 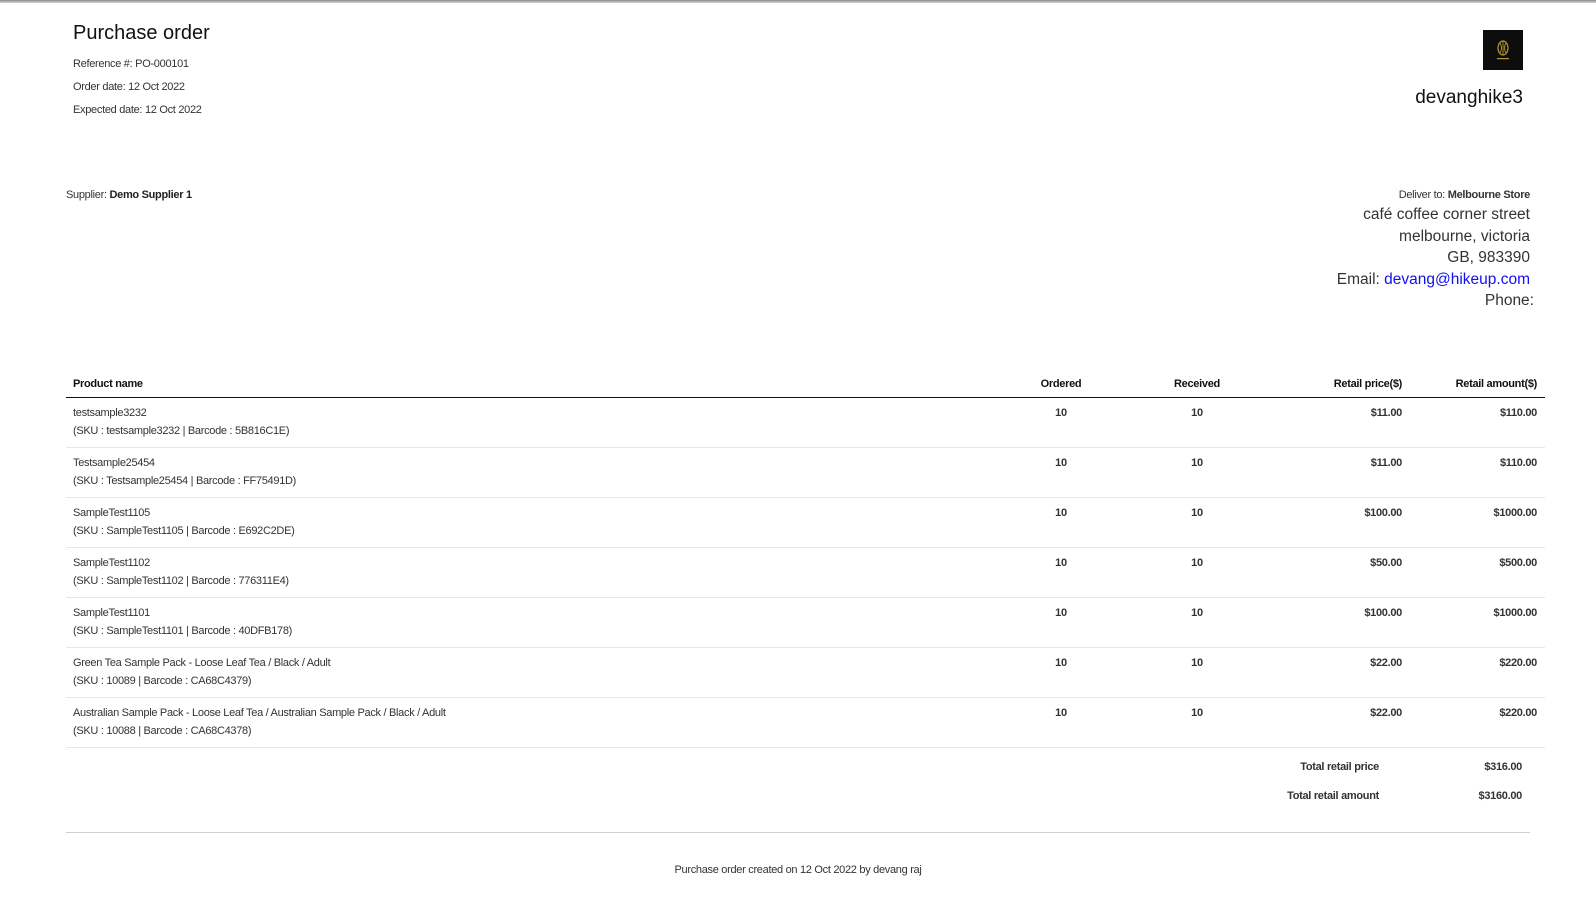 What do you see at coordinates (1489, 195) in the screenshot?
I see `deliver-store-name: Melbourne Store` at bounding box center [1489, 195].